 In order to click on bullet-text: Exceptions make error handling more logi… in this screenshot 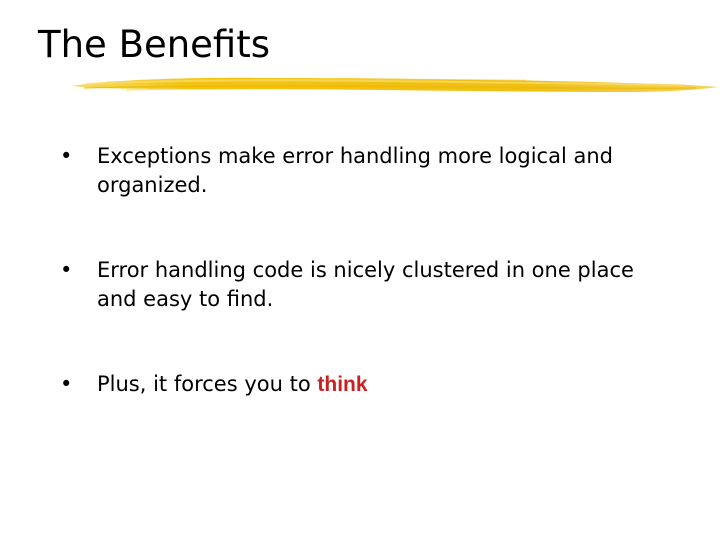, I will do `click(355, 170)`.